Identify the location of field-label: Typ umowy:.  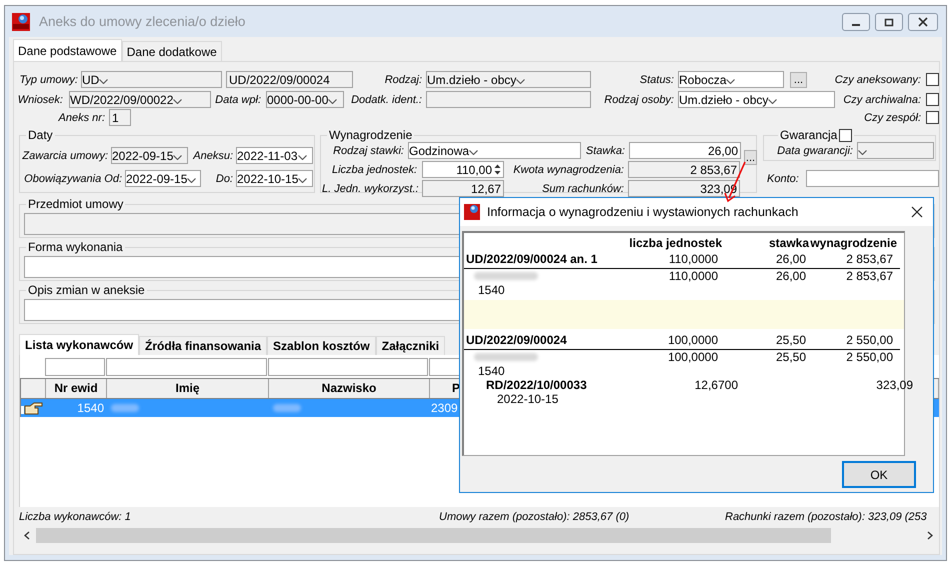
(48, 80).